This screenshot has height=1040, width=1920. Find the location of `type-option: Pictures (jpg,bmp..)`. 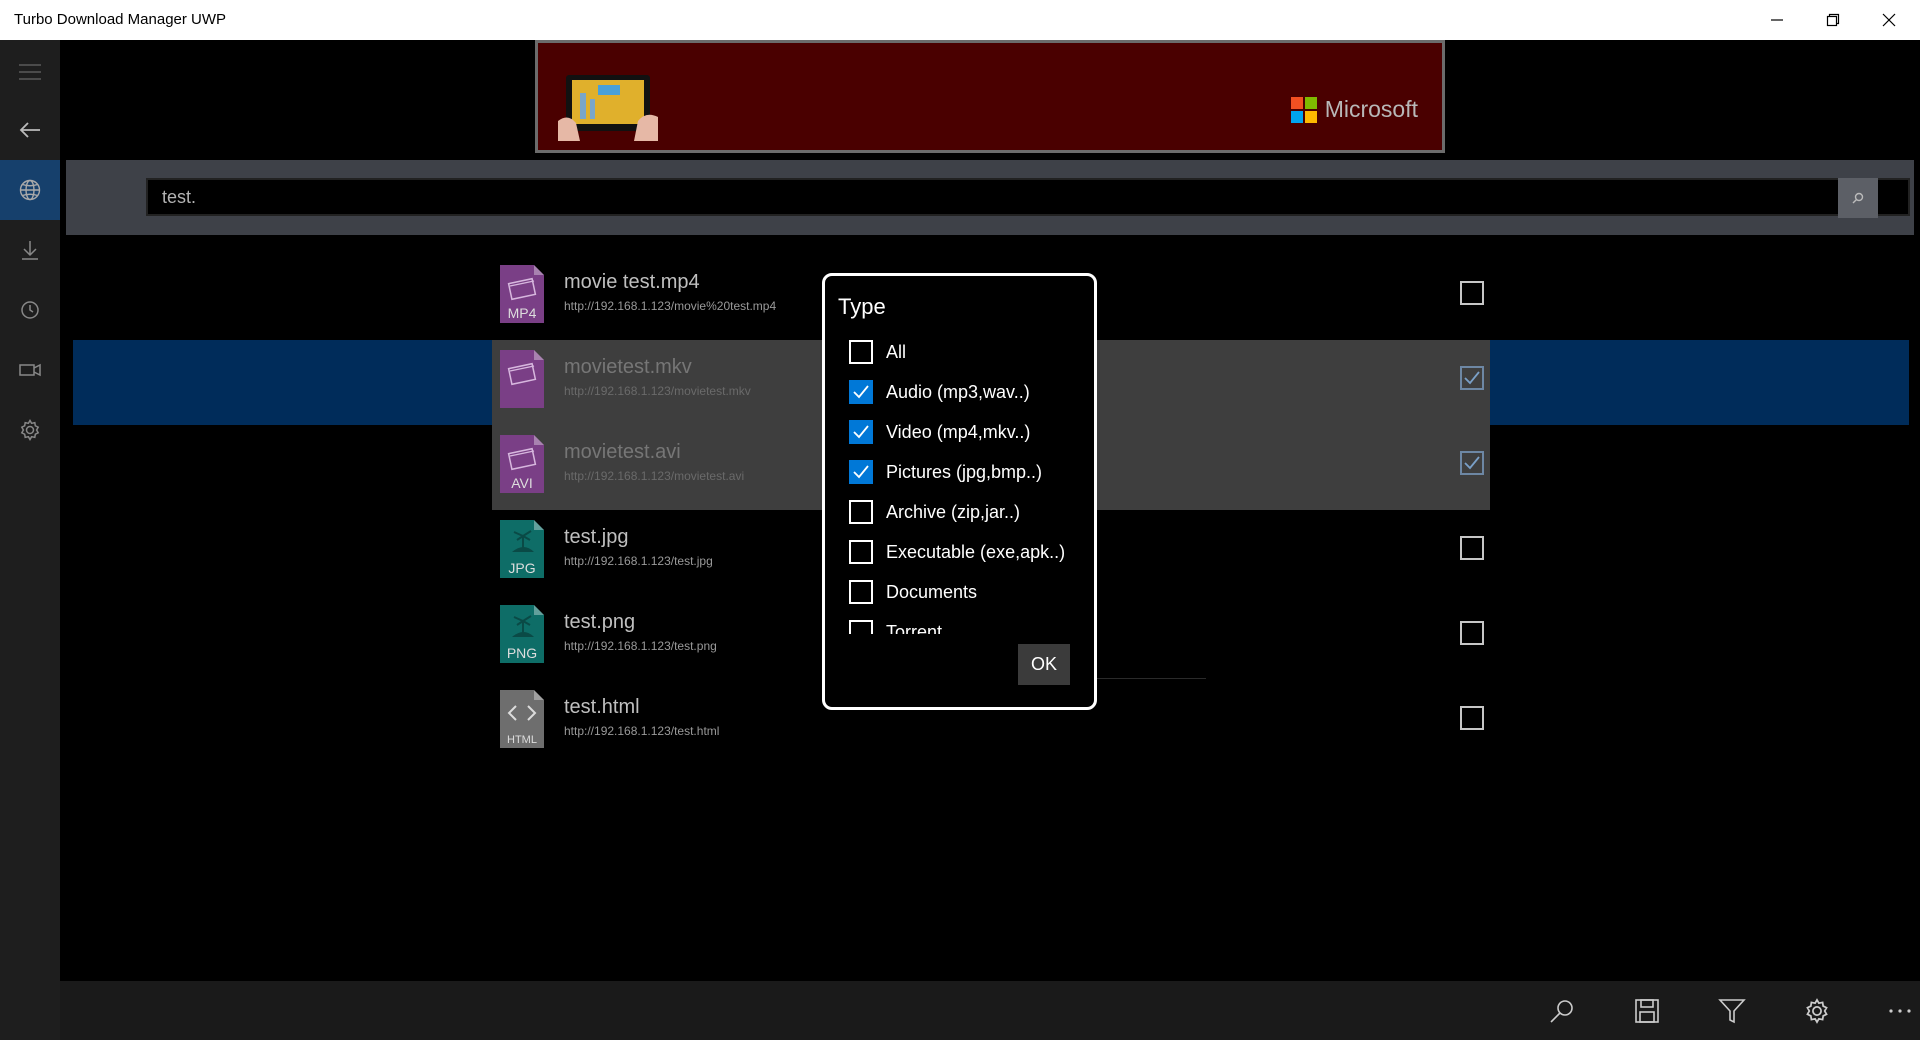

type-option: Pictures (jpg,bmp..) is located at coordinates (945, 472).